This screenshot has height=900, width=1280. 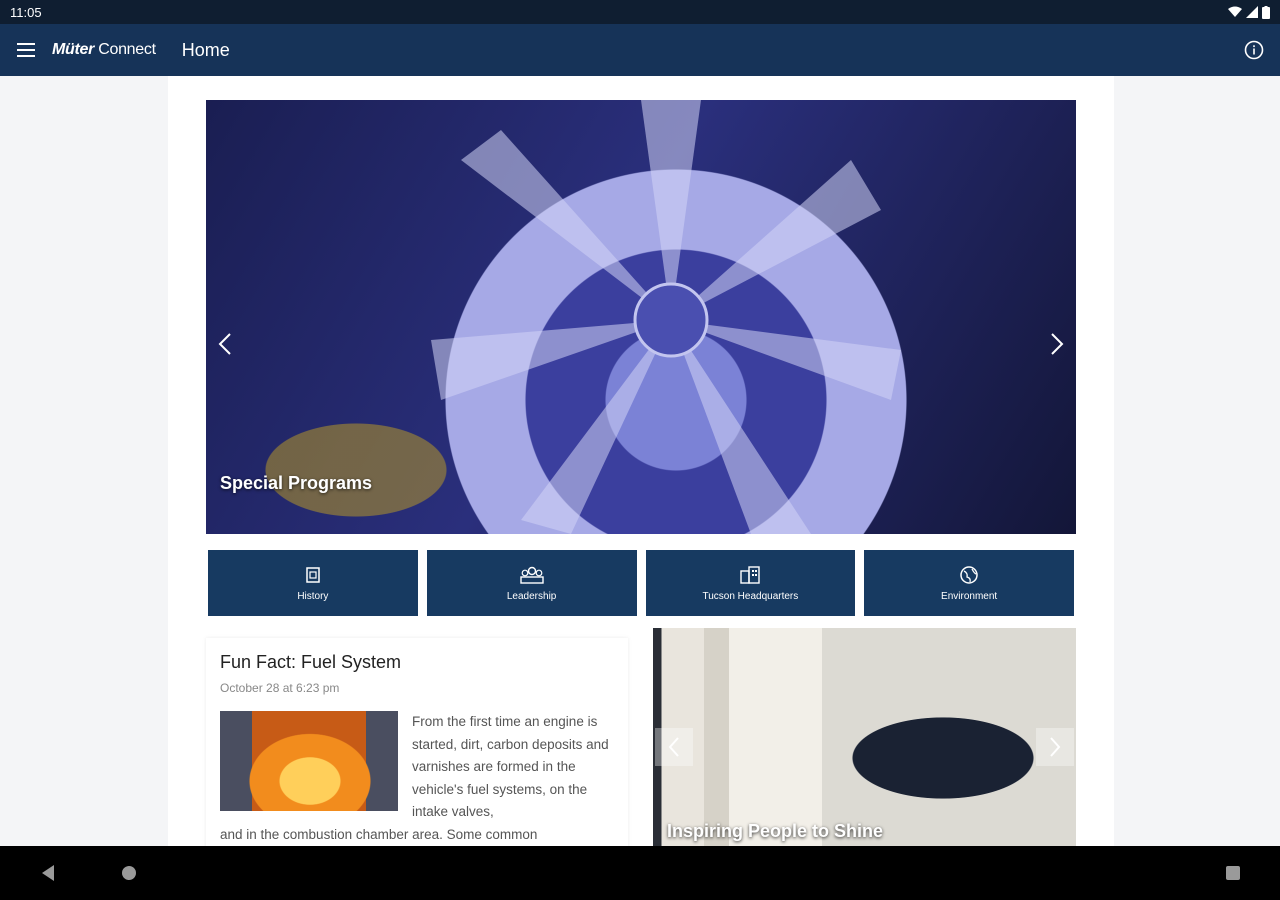 What do you see at coordinates (311, 662) in the screenshot?
I see `article-title: Fun Fact: Fuel System` at bounding box center [311, 662].